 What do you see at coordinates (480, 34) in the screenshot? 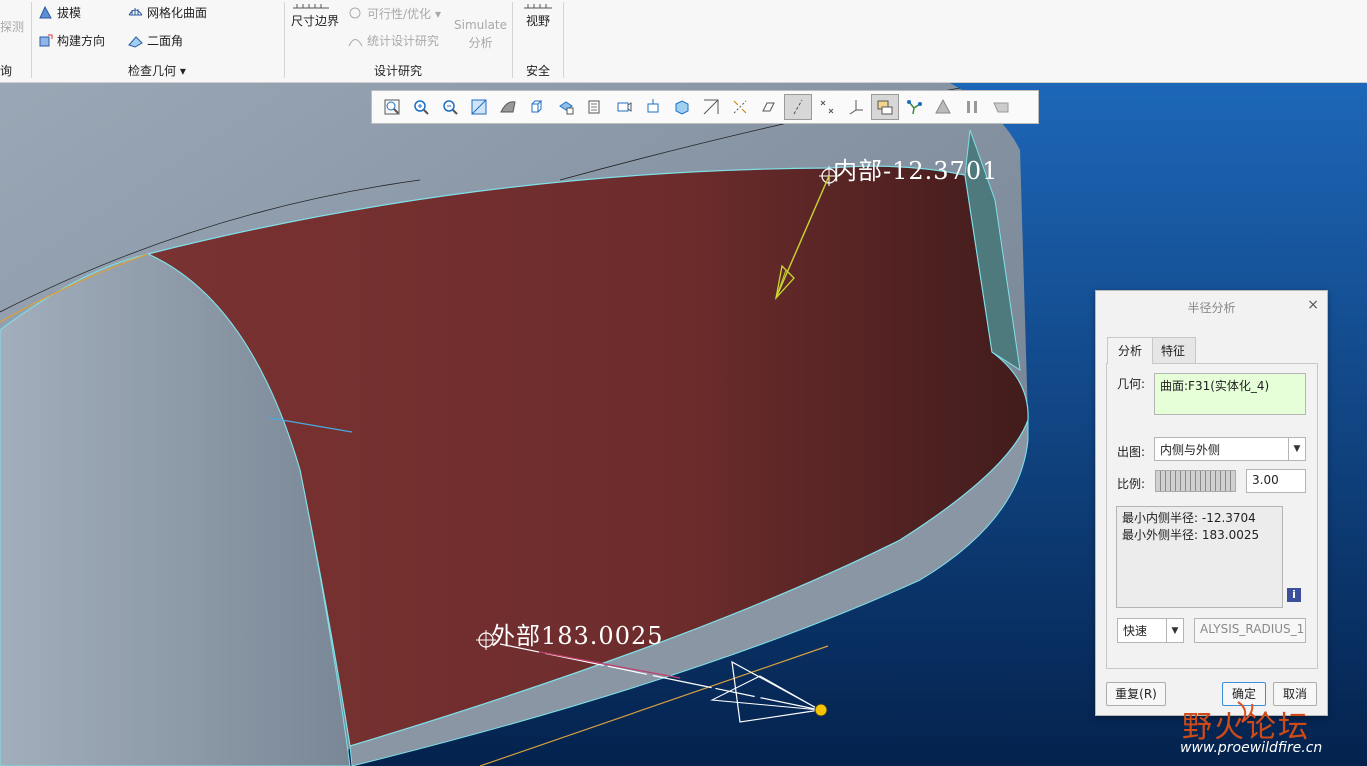
I see `simulate-analysis-button: Simulate 分析` at bounding box center [480, 34].